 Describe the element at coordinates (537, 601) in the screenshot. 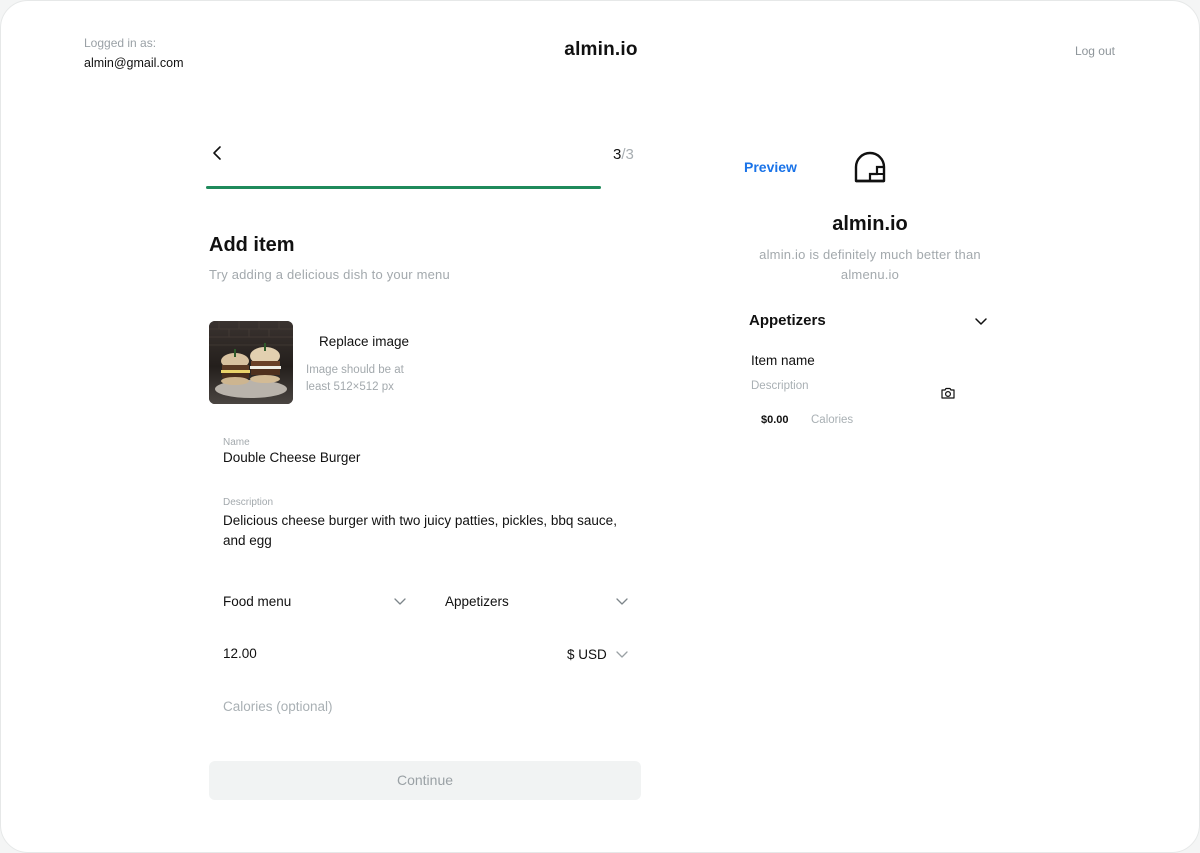

I see `category-select: Appetizers` at that location.